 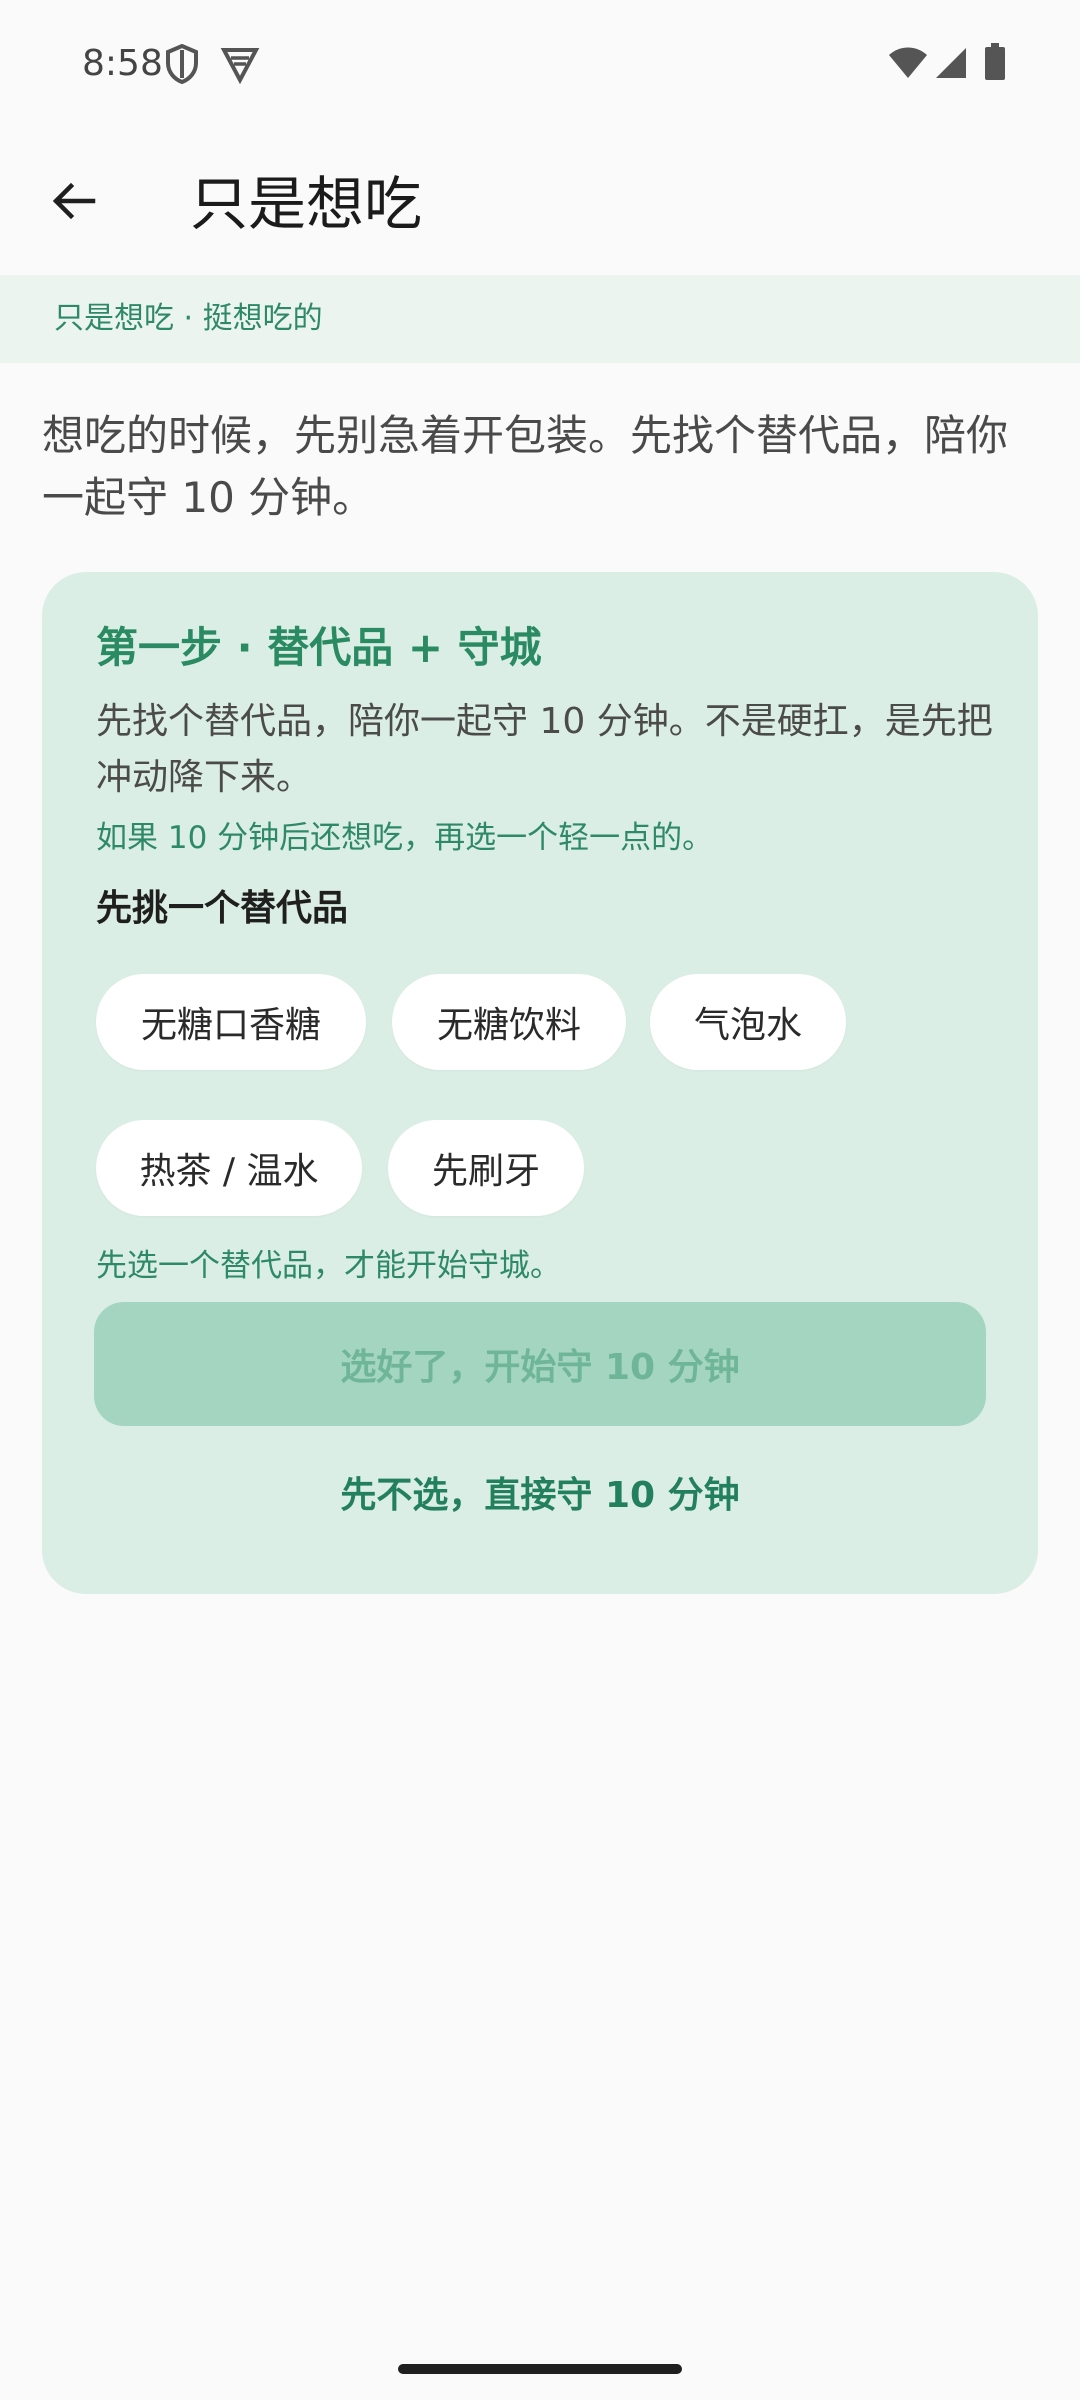 I want to click on card-description: 先找个替代品，陪你一起守 10 分钟。不是硬扛，是先把冲动降下来。, so click(x=544, y=749).